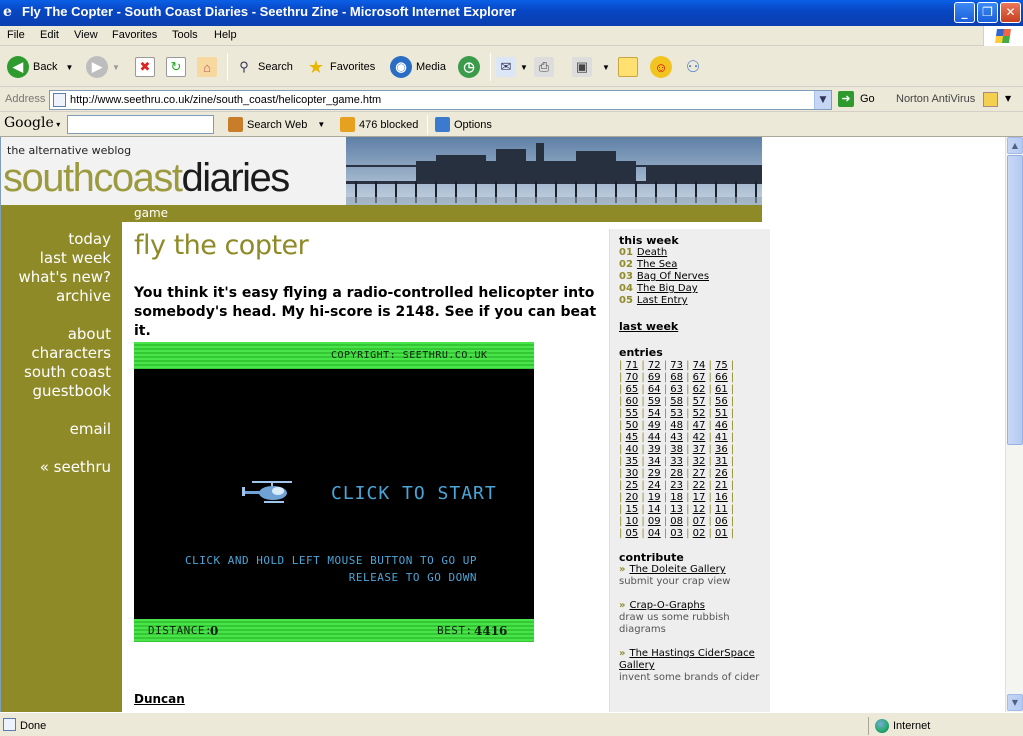 Image resolution: width=1023 pixels, height=736 pixels. What do you see at coordinates (654, 462) in the screenshot?
I see `entry-link: 34` at bounding box center [654, 462].